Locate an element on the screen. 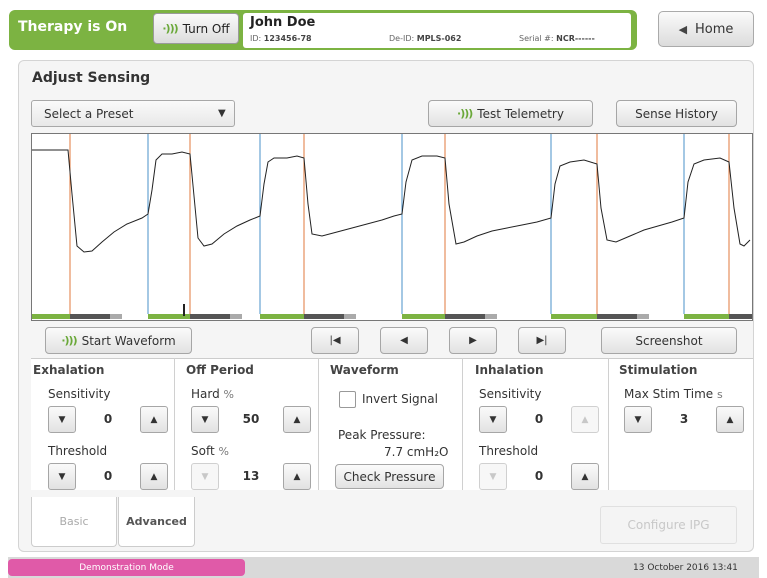  exhalation-threshold-value: 0 is located at coordinates (108, 476).